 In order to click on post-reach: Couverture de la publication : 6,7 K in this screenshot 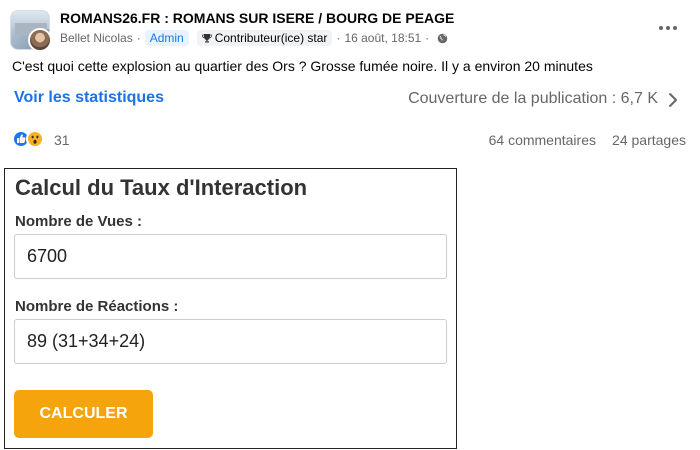, I will do `click(533, 99)`.